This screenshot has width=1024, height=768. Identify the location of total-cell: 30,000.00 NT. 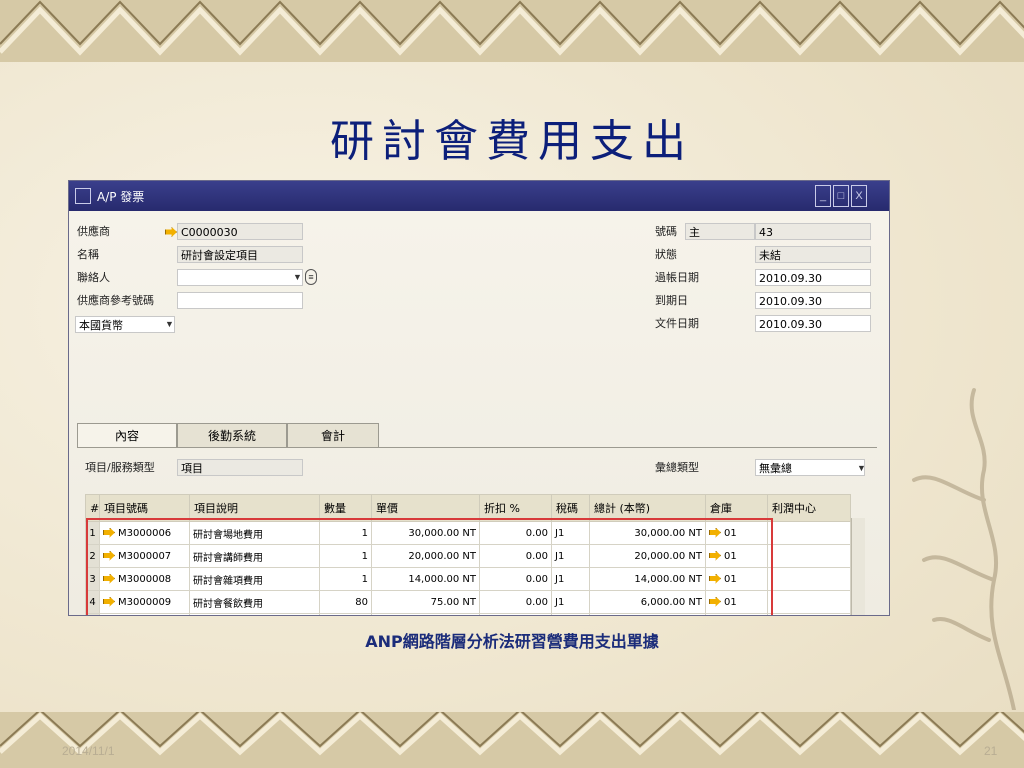
(647, 533).